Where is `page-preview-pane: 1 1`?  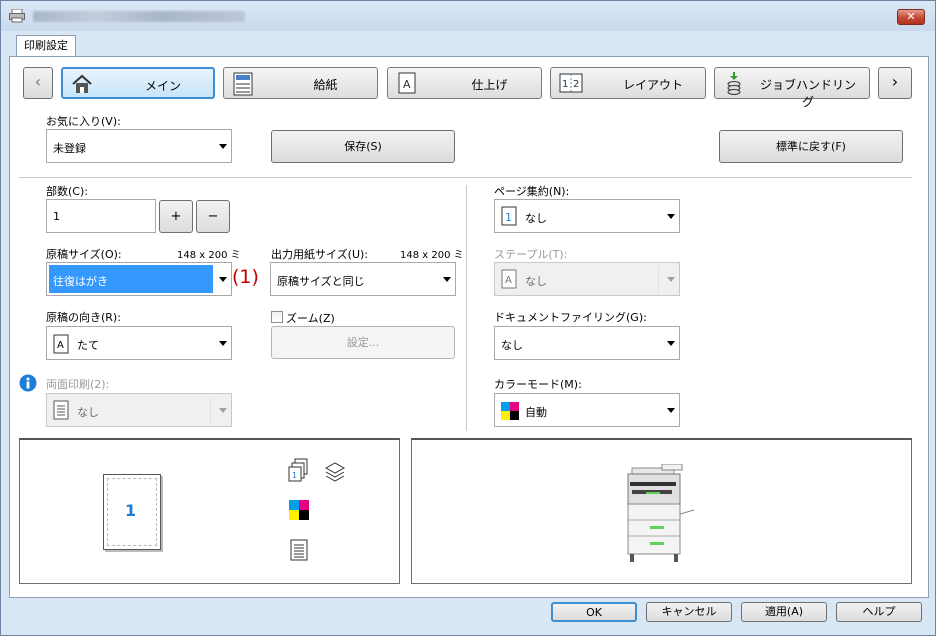 page-preview-pane: 1 1 is located at coordinates (209, 511).